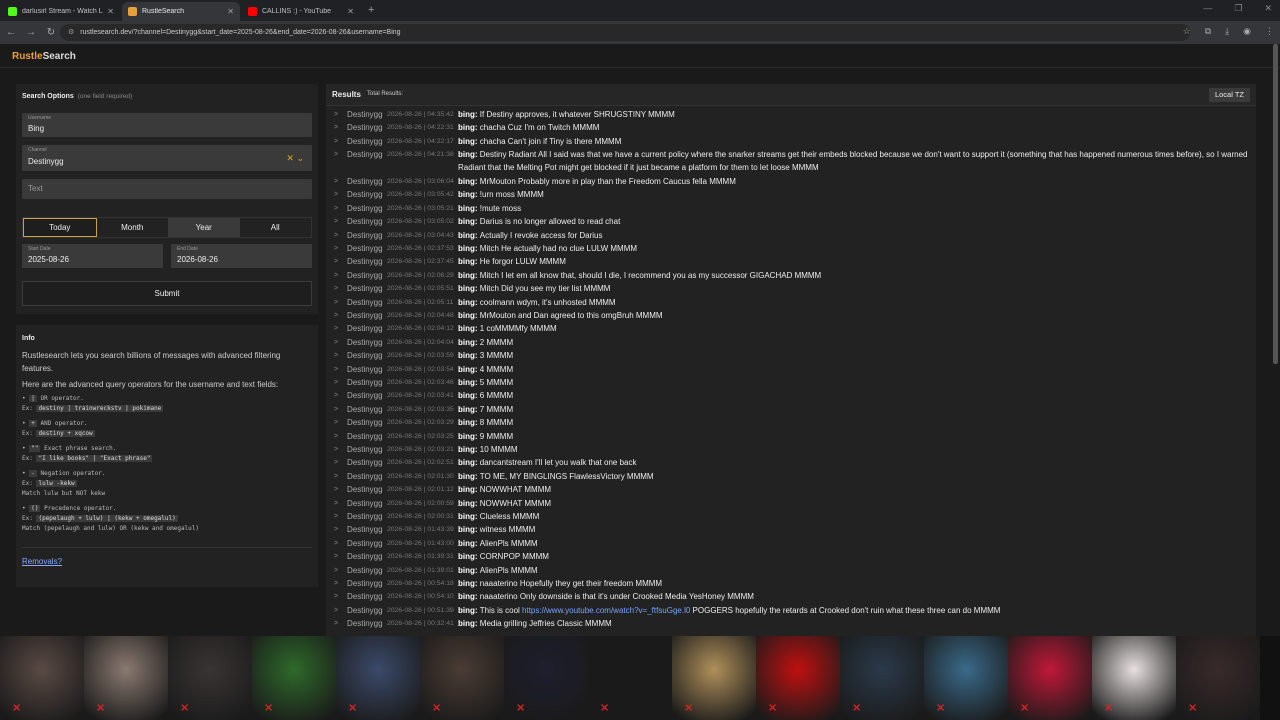  What do you see at coordinates (276, 227) in the screenshot?
I see `range-all-button: All` at bounding box center [276, 227].